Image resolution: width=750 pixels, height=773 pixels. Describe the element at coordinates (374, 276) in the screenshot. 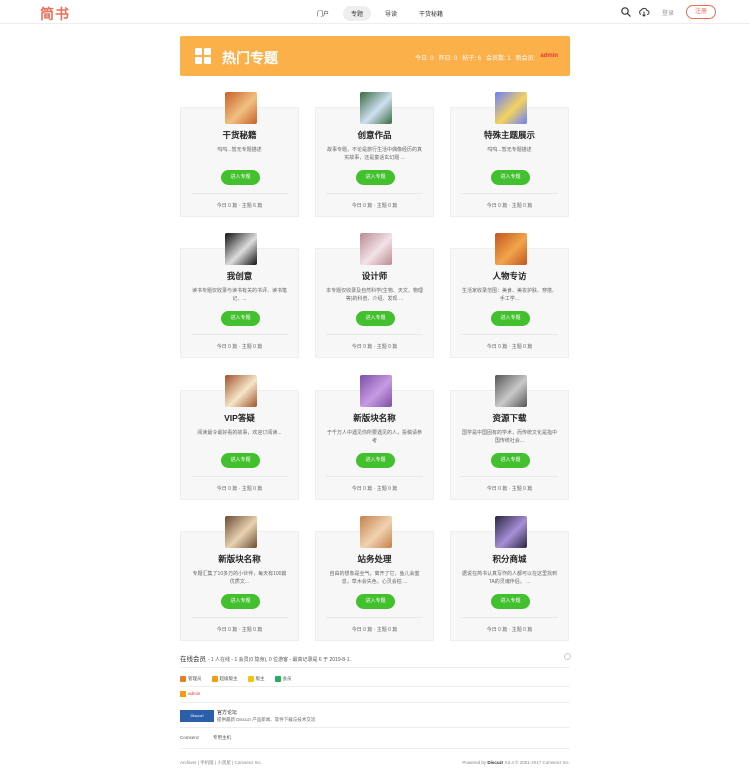

I see `topic-title: 设计师` at that location.